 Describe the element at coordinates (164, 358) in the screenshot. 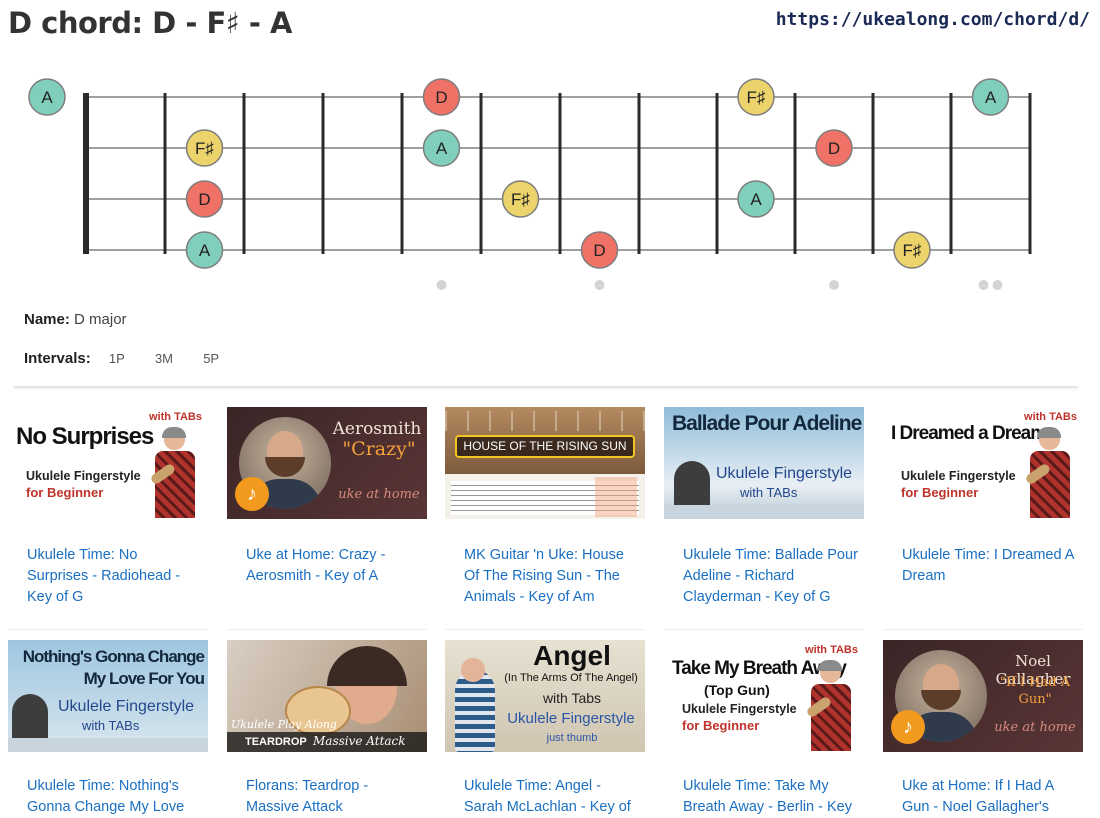

I see `interval-third: 3M` at that location.